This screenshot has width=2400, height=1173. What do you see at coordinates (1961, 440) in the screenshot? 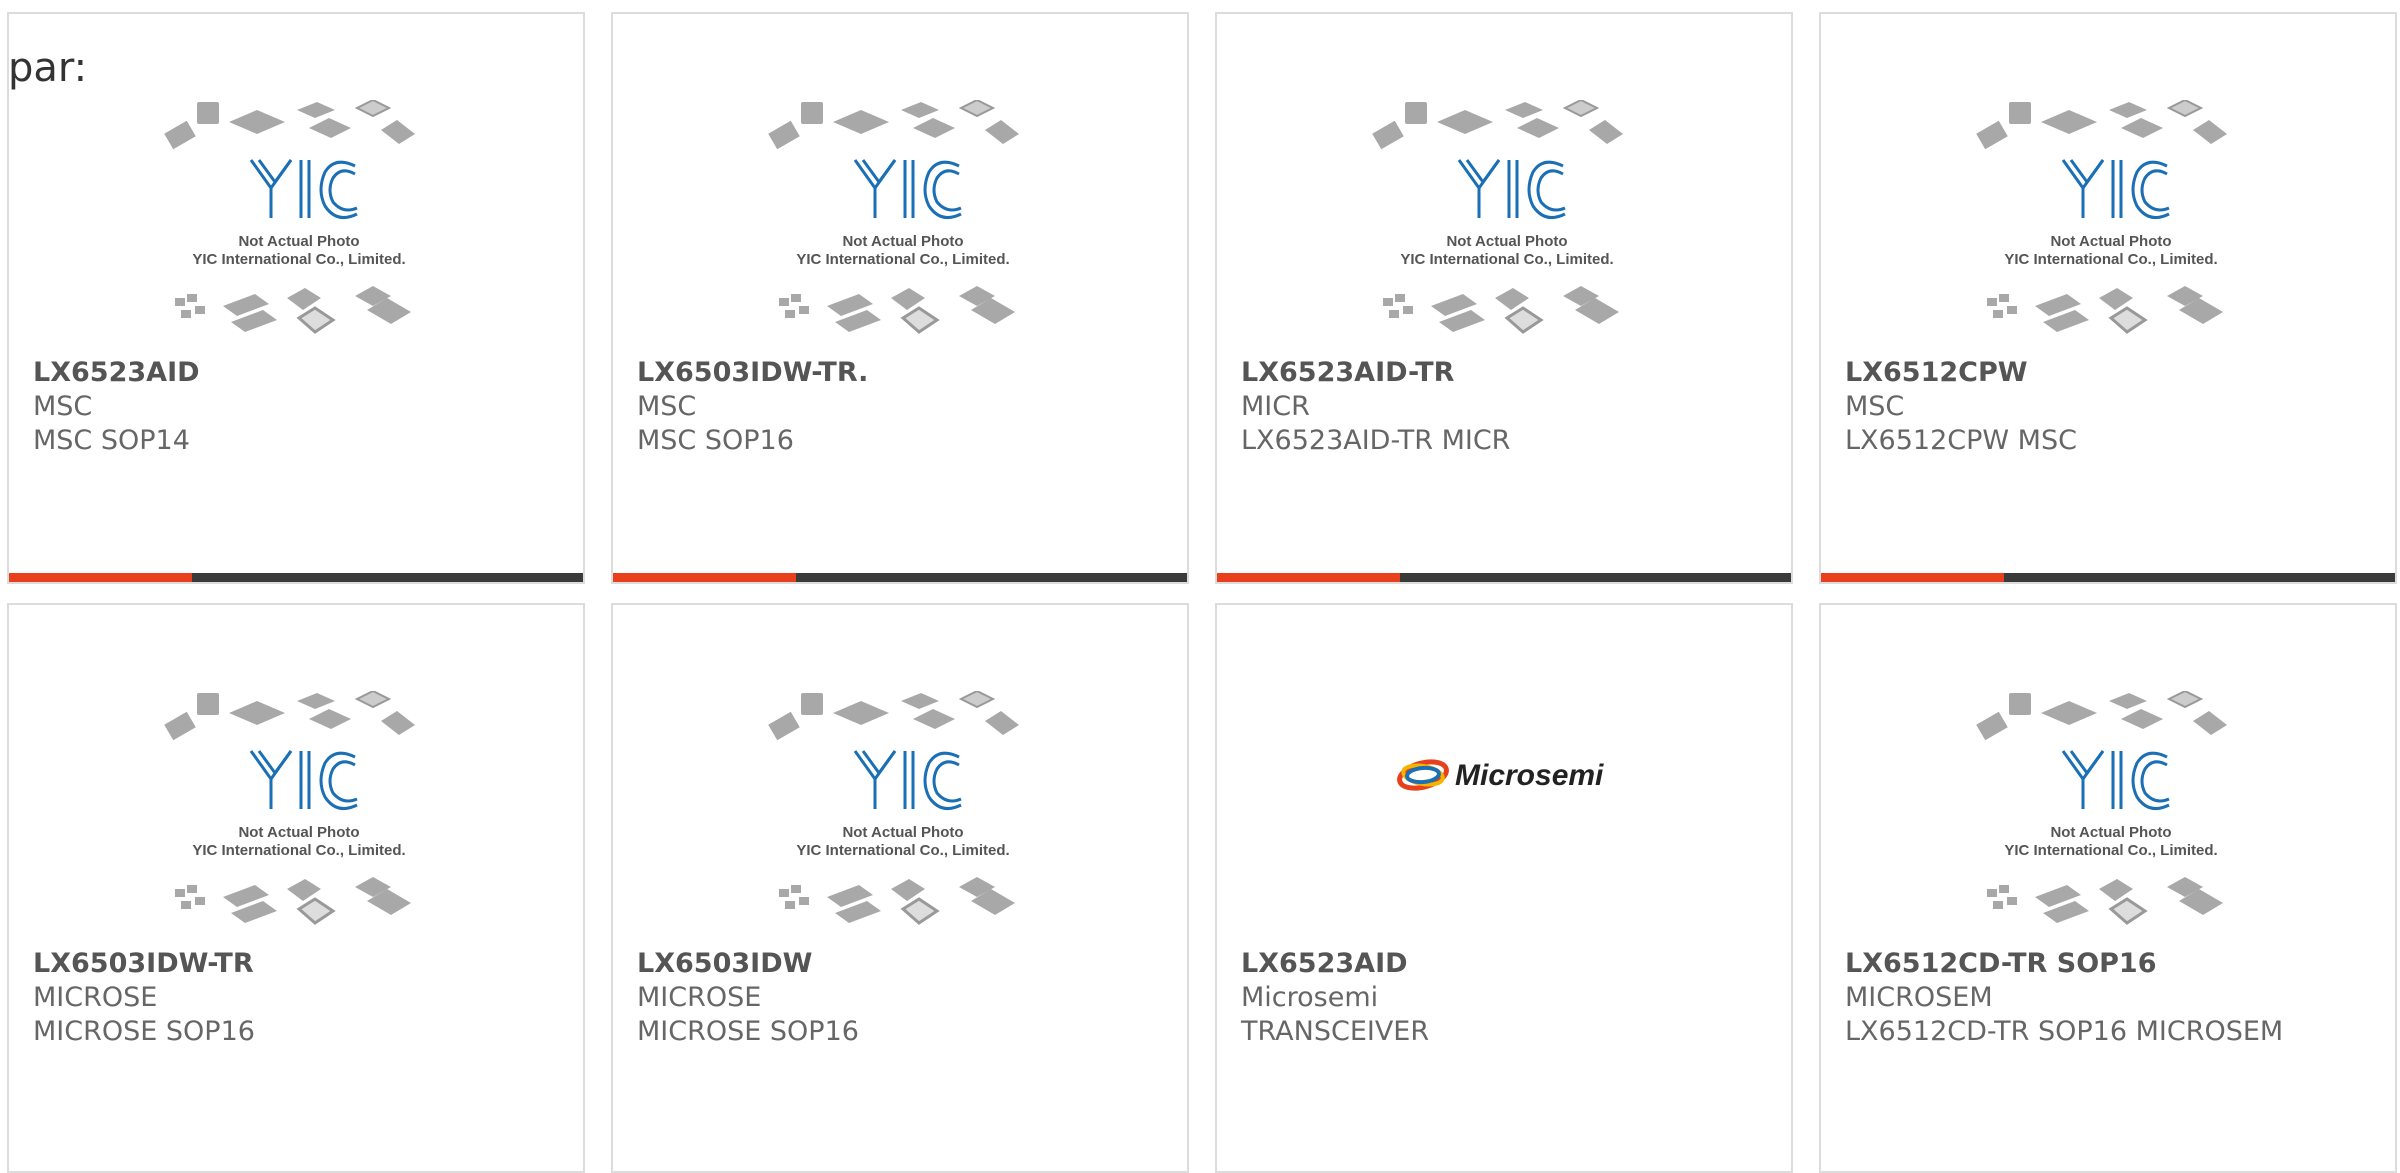
I see `description: LX6512CPW MSC` at bounding box center [1961, 440].